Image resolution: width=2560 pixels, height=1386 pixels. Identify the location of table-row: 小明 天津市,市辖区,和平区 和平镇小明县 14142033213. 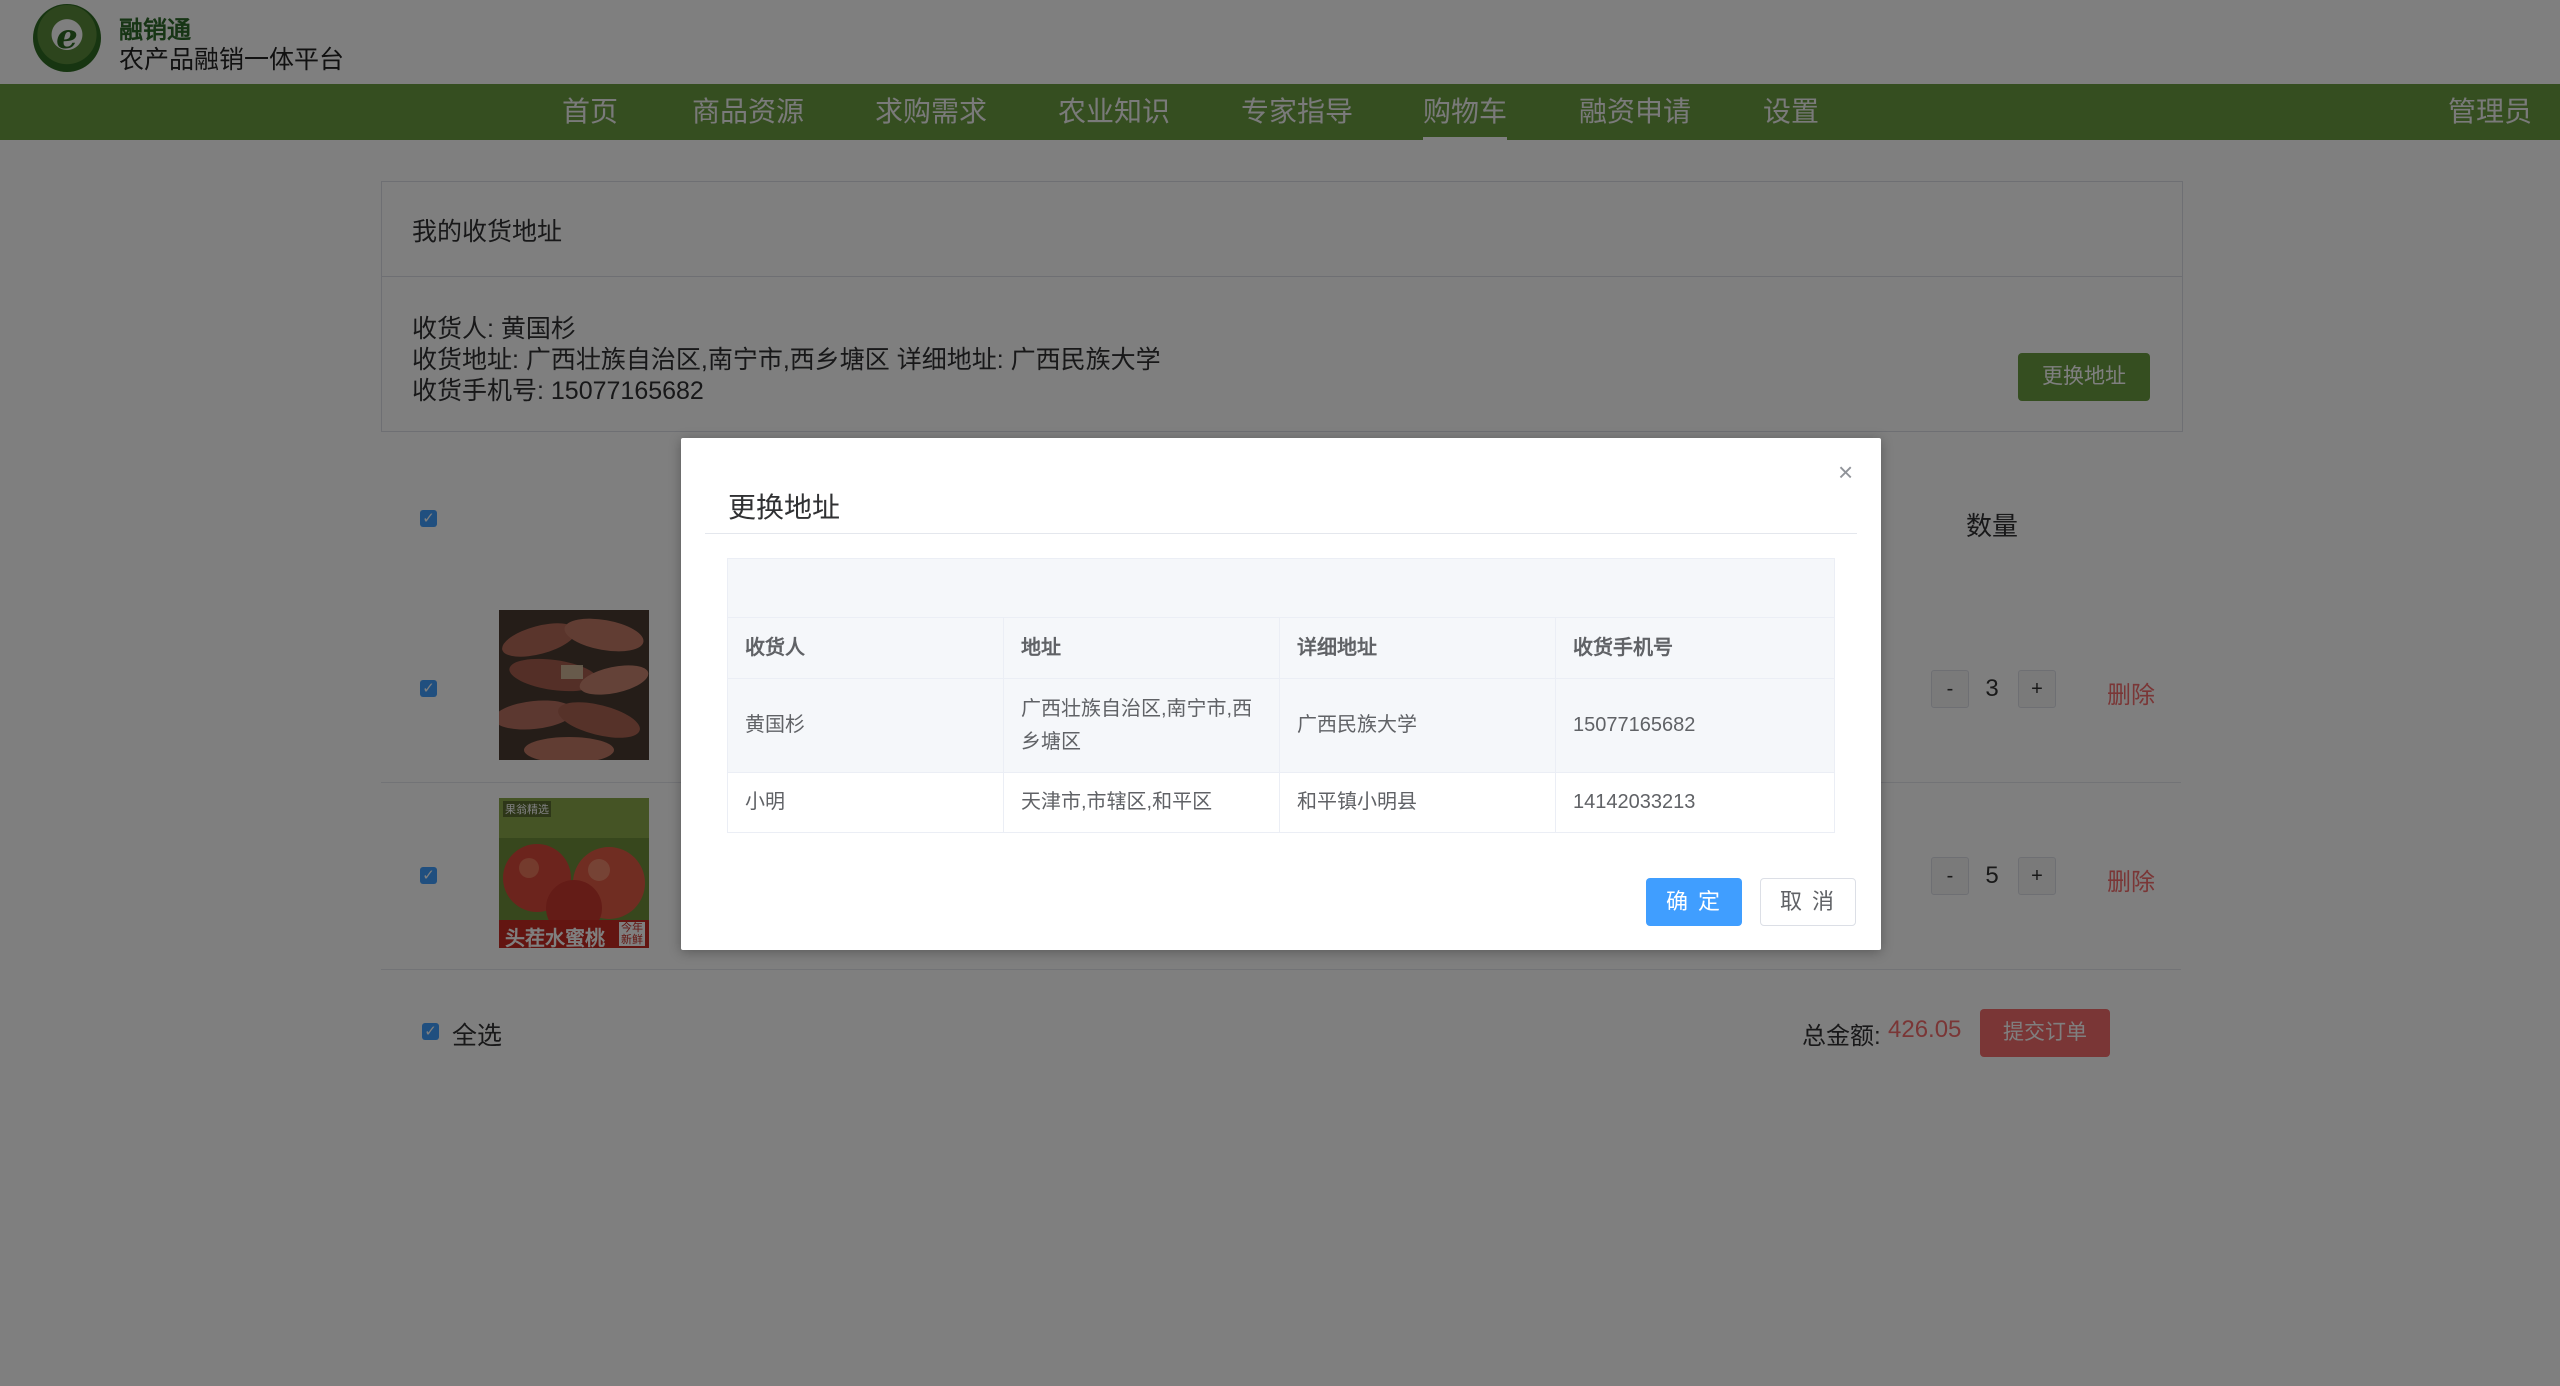
(1281, 802).